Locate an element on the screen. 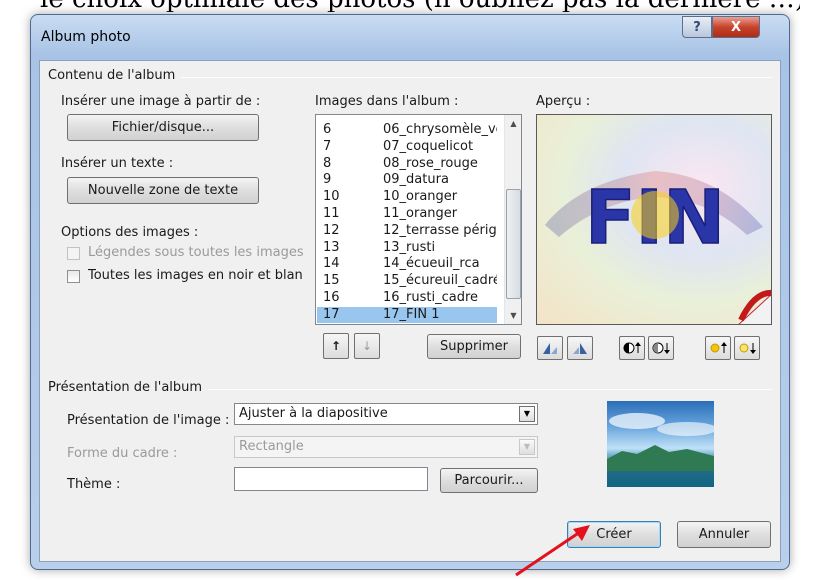 The image size is (818, 580). rotate-left-icon is located at coordinates (550, 348).